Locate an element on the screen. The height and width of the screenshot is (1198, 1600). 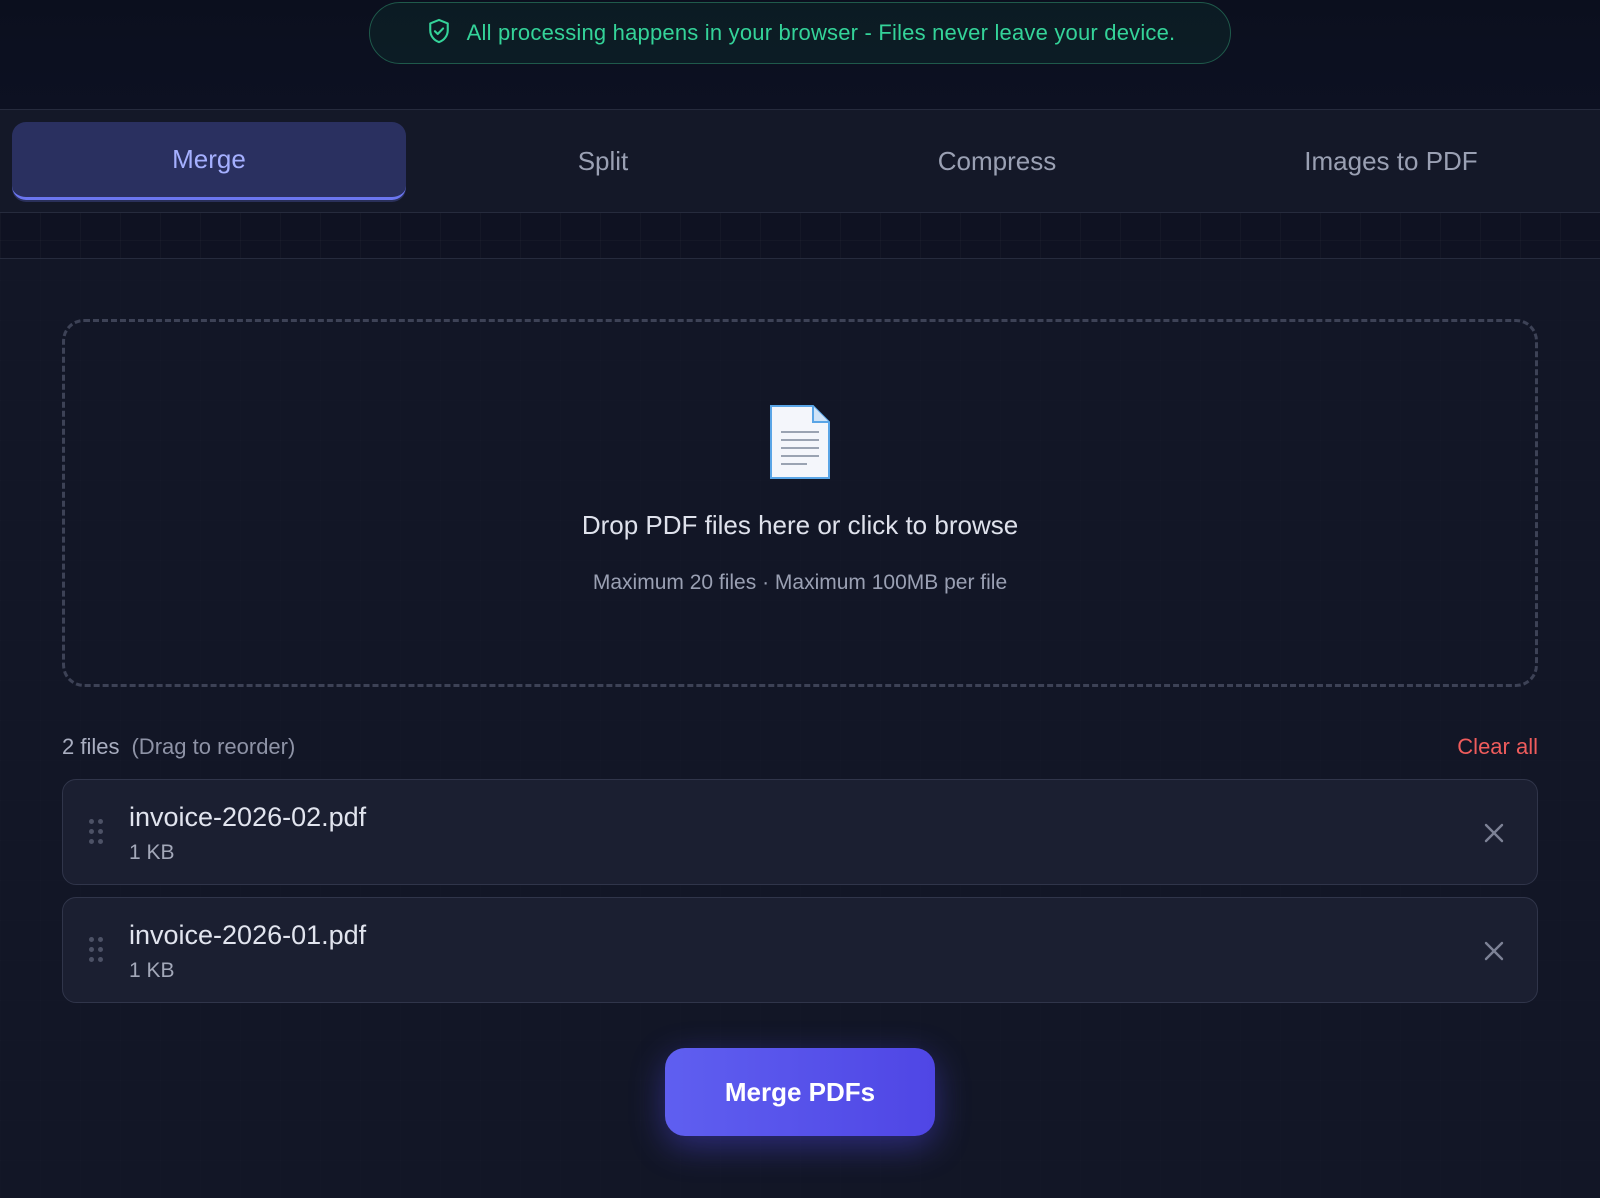
tool-tabs: Merge Split Compress Images to PDF is located at coordinates (800, 161).